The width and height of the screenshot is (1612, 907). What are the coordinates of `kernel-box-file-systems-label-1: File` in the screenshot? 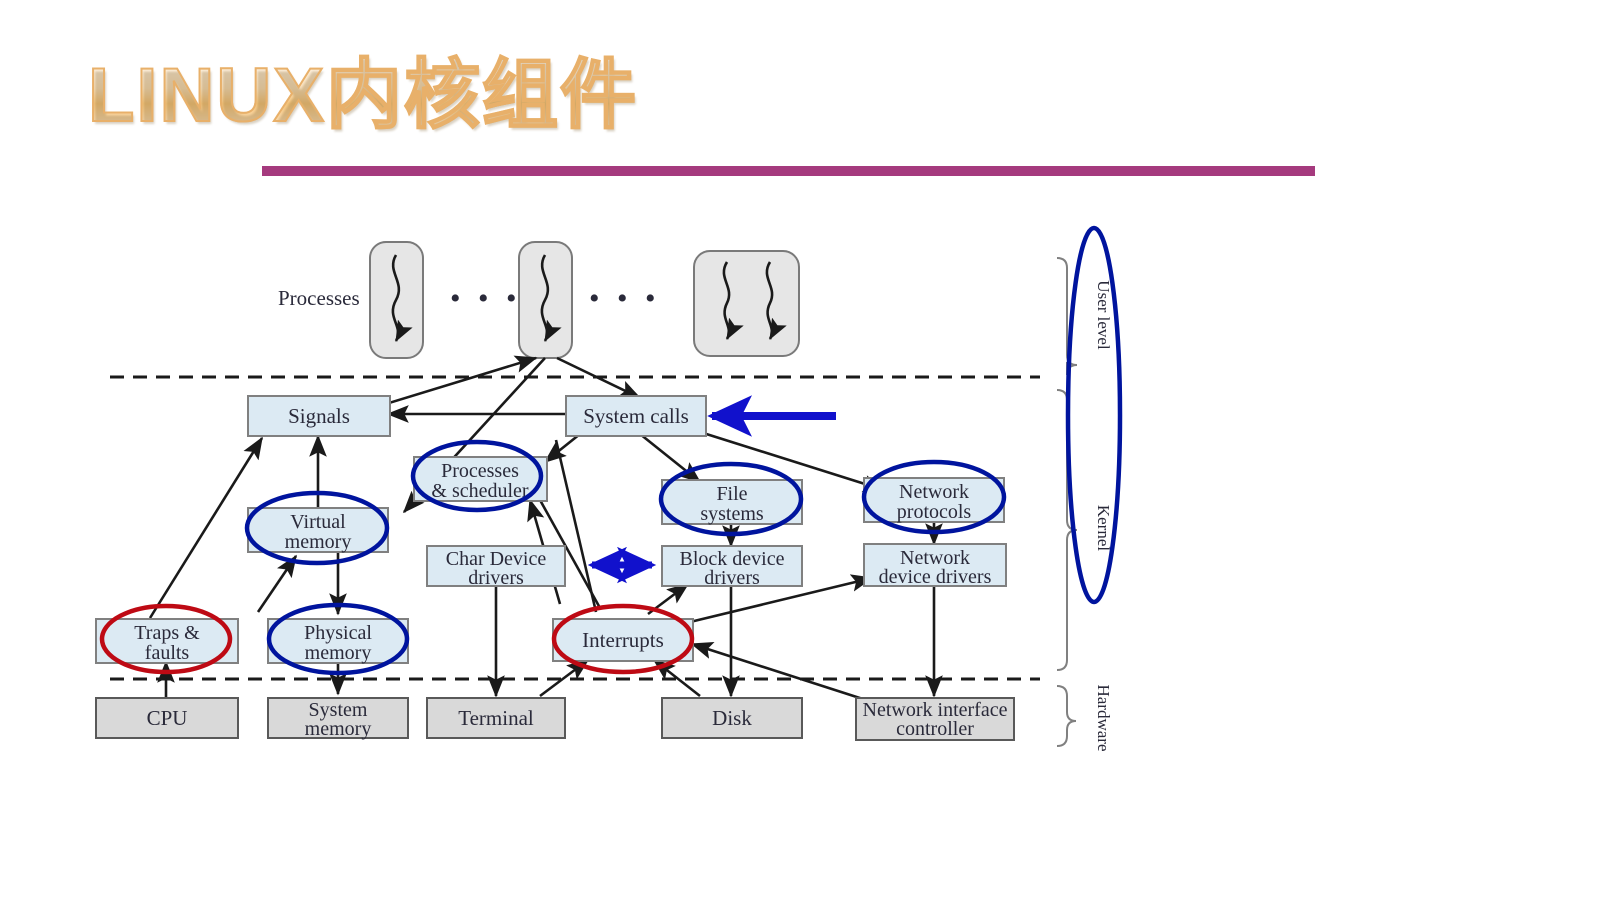 It's located at (731, 494).